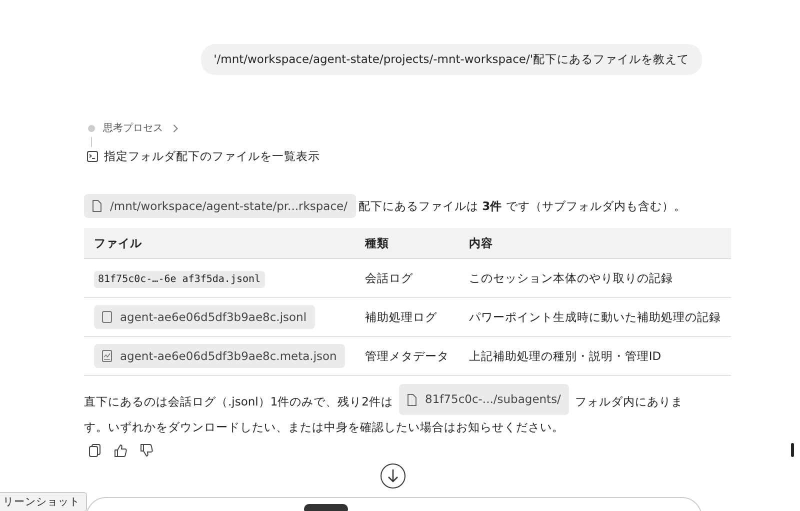  I want to click on file-chip: agent-ae6e06d5df3b9ae8c.meta.json, so click(219, 356).